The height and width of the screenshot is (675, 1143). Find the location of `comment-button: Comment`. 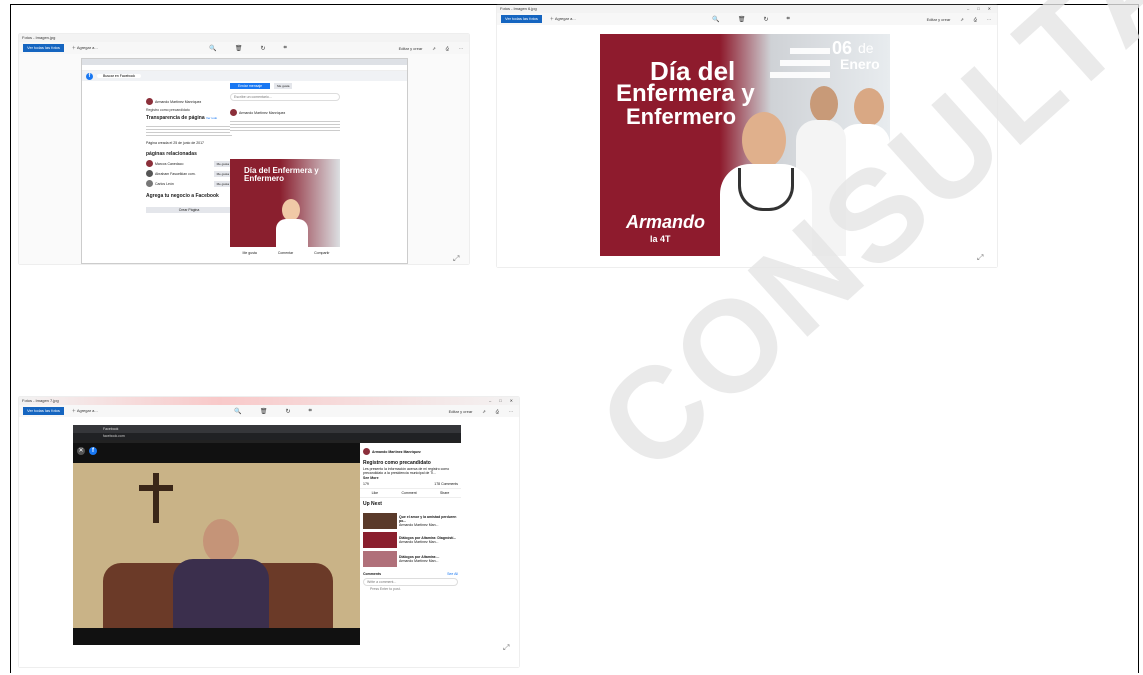

comment-button: Comment is located at coordinates (408, 493).